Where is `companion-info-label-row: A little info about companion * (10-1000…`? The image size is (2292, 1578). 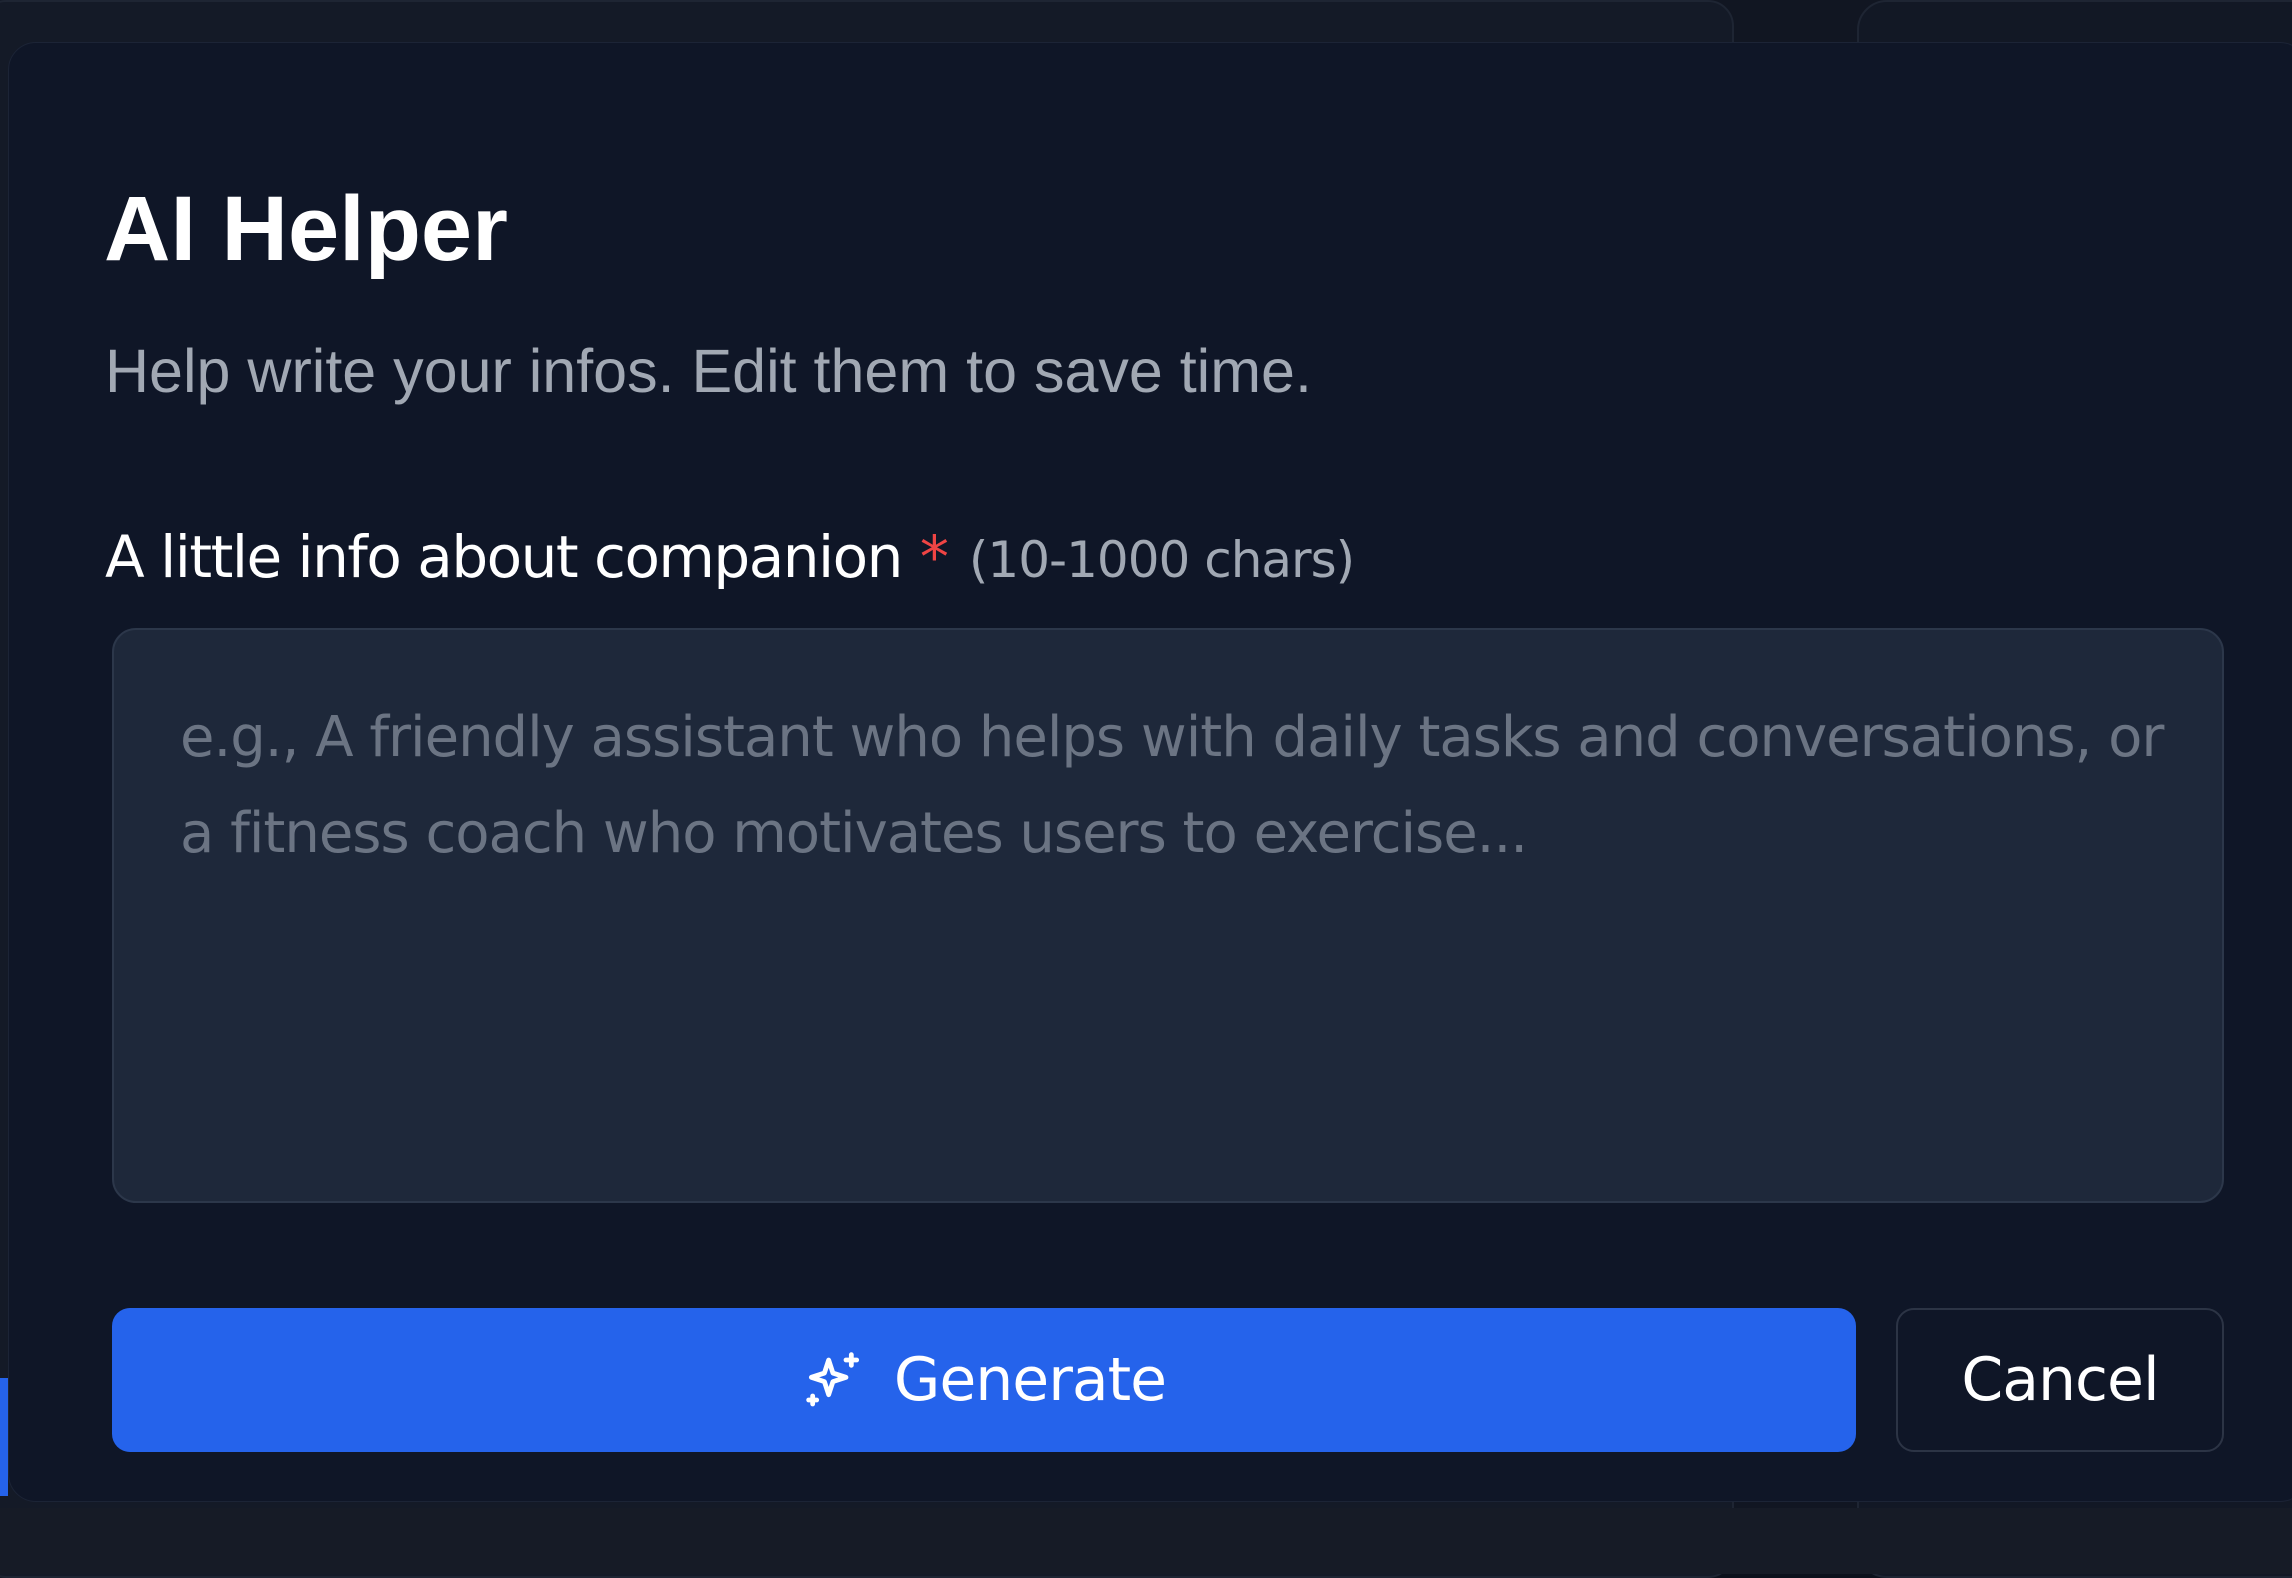 companion-info-label-row: A little info about companion * (10-1000… is located at coordinates (730, 557).